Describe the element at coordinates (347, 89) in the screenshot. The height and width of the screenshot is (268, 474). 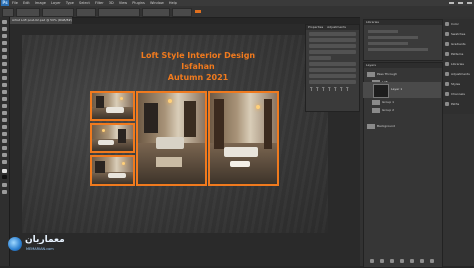
I see `underline-icon: T` at that location.